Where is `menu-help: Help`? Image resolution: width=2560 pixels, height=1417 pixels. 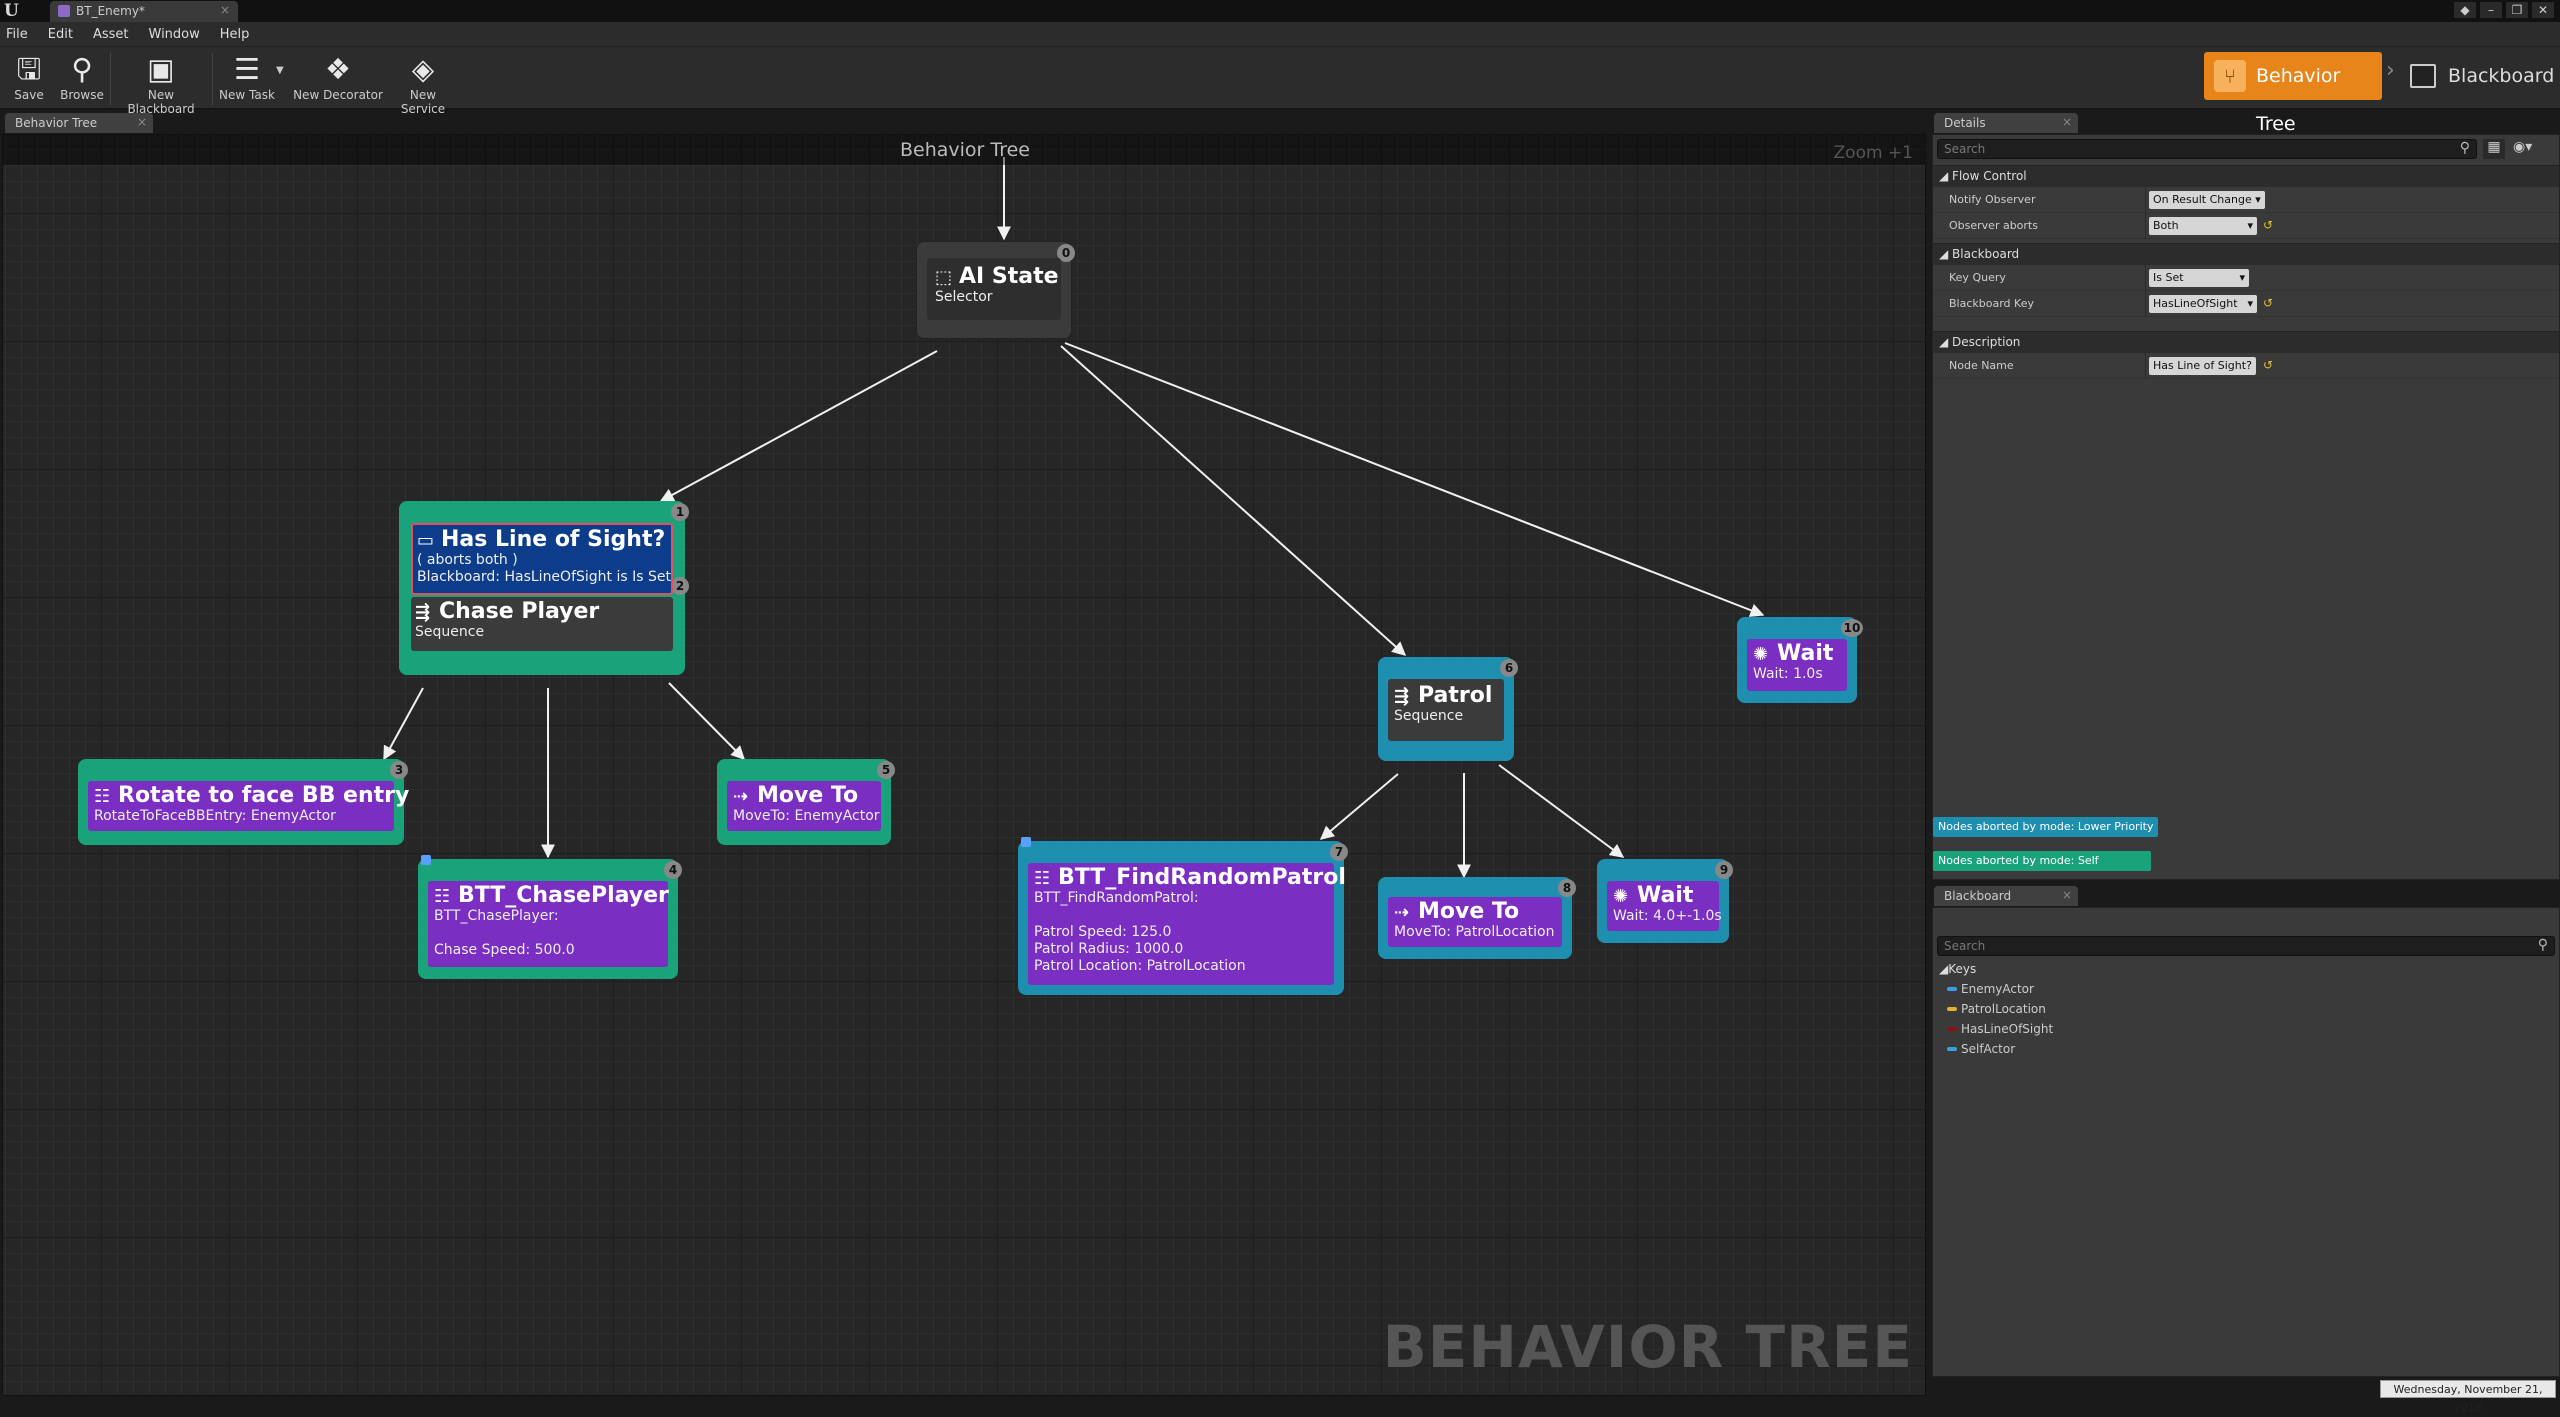 menu-help: Help is located at coordinates (235, 34).